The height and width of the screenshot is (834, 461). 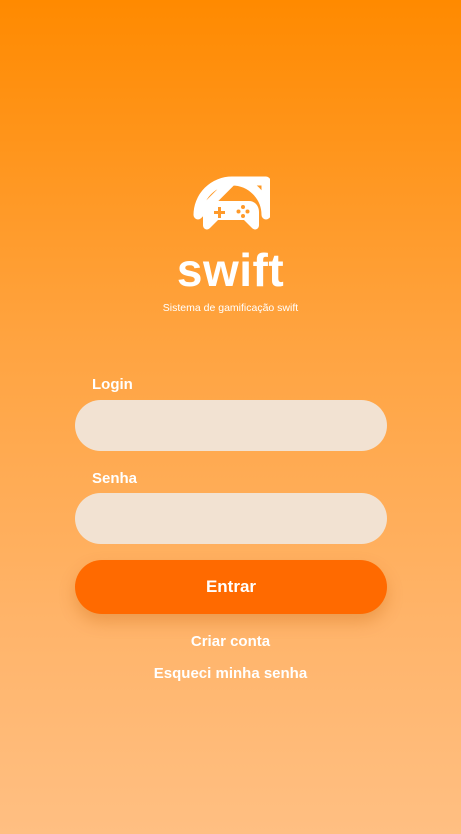 What do you see at coordinates (230, 673) in the screenshot?
I see `forgot-password-link: Esqueci minha senha` at bounding box center [230, 673].